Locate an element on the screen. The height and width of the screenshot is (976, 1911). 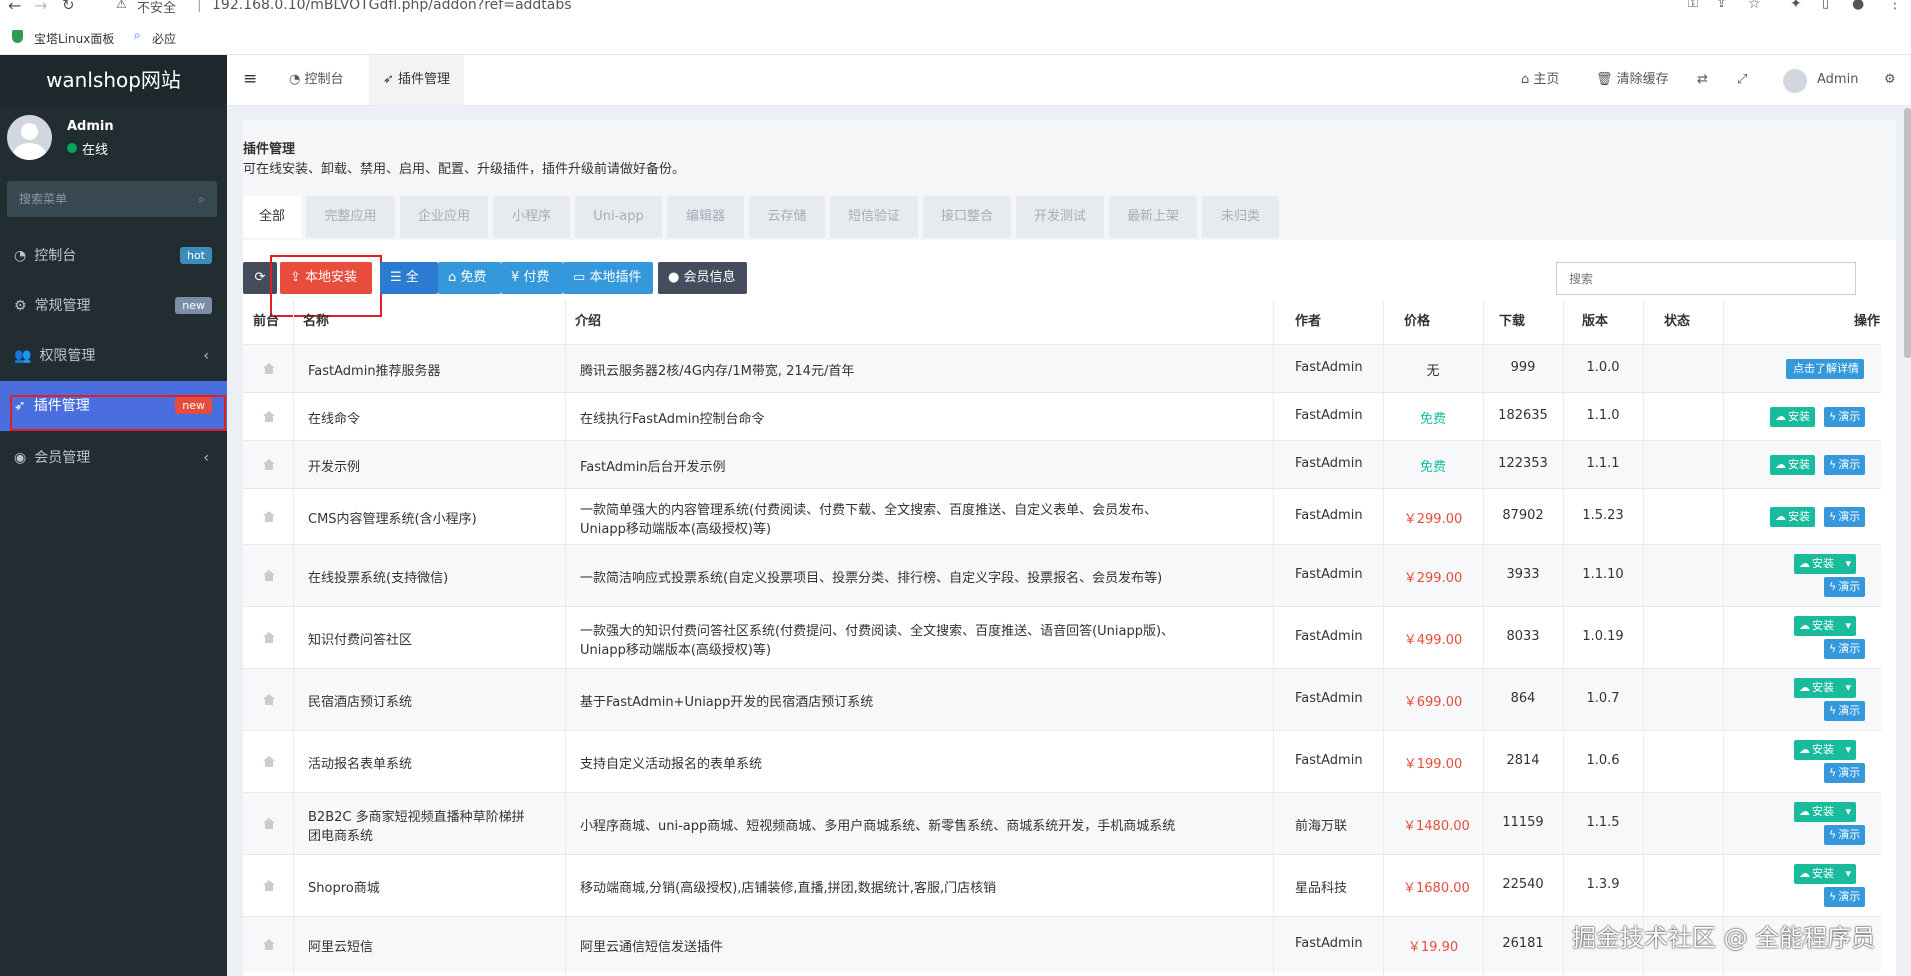
addon-author: 前海万联 is located at coordinates (1321, 824).